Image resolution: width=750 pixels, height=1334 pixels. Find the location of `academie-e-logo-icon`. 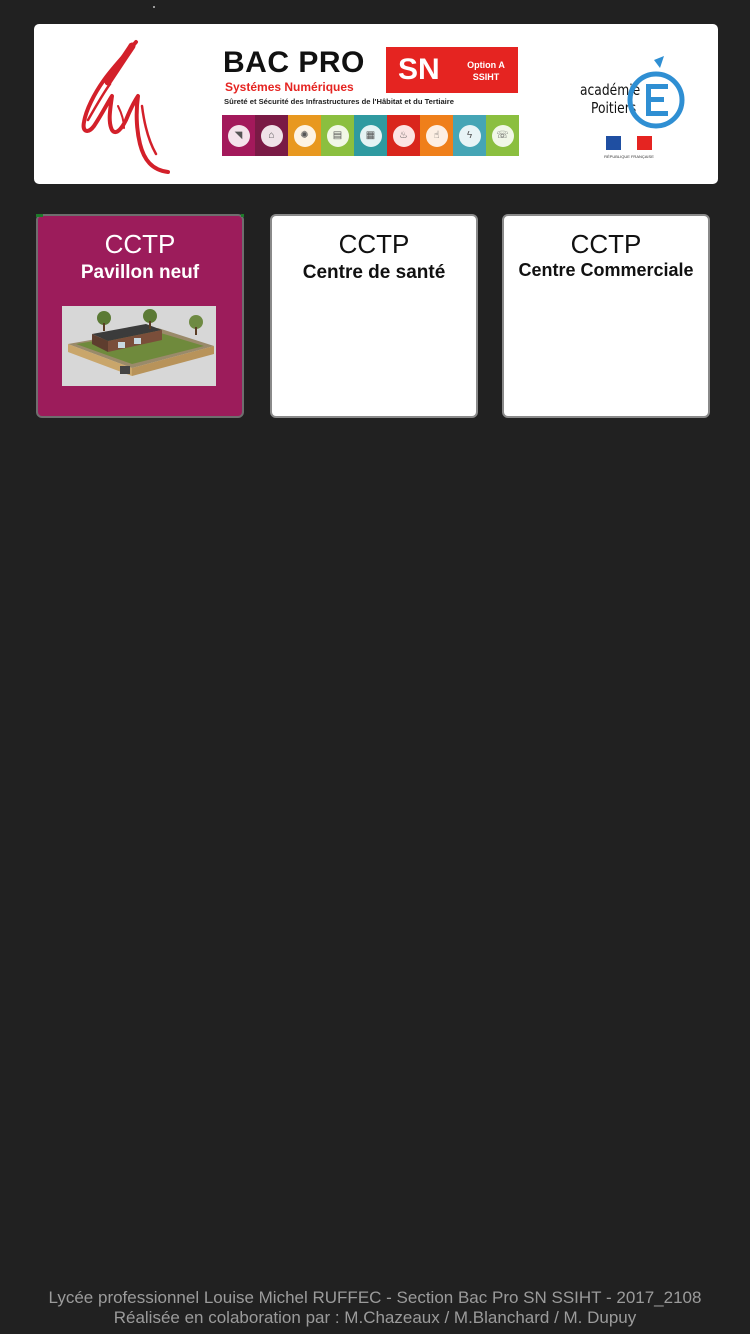

academie-e-logo-icon is located at coordinates (656, 92).